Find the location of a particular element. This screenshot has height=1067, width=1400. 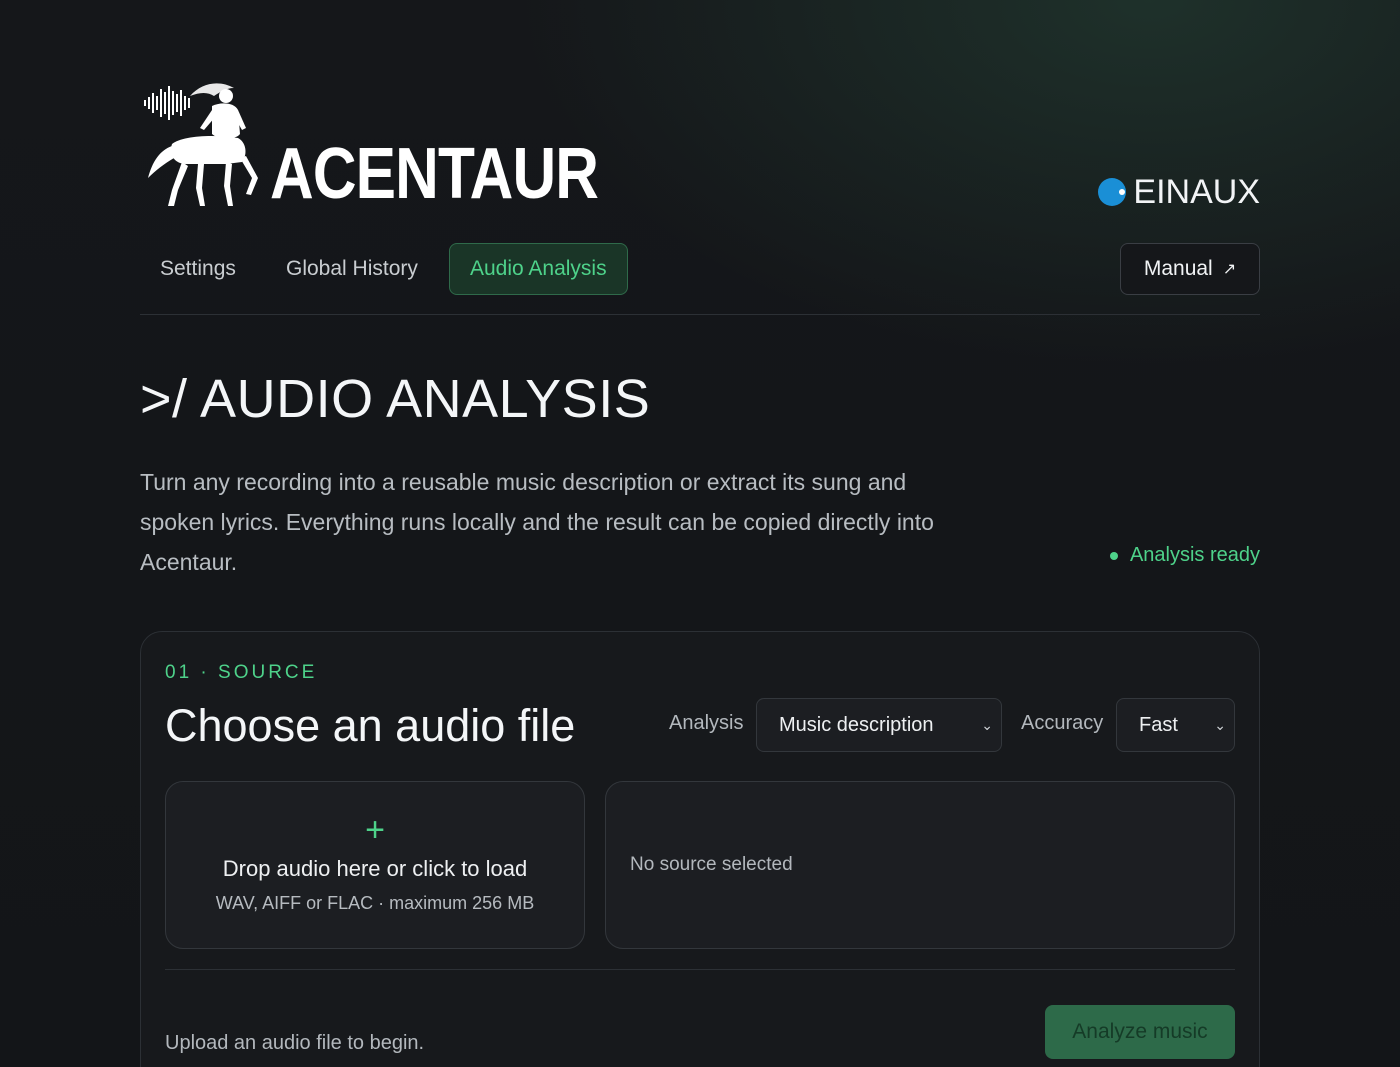

step-label: 01 · SOURCE is located at coordinates (241, 672).